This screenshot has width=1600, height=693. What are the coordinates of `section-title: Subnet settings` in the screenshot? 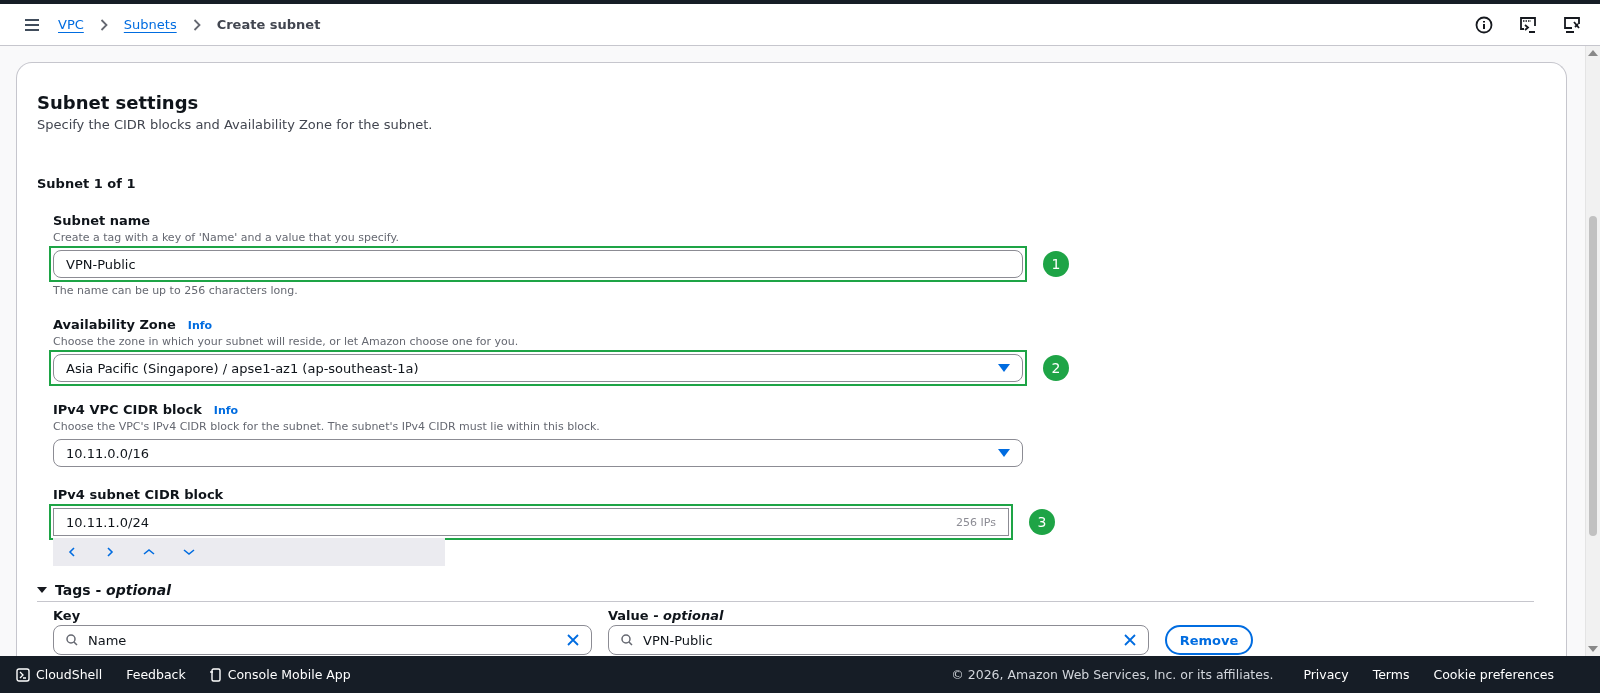 It's located at (118, 103).